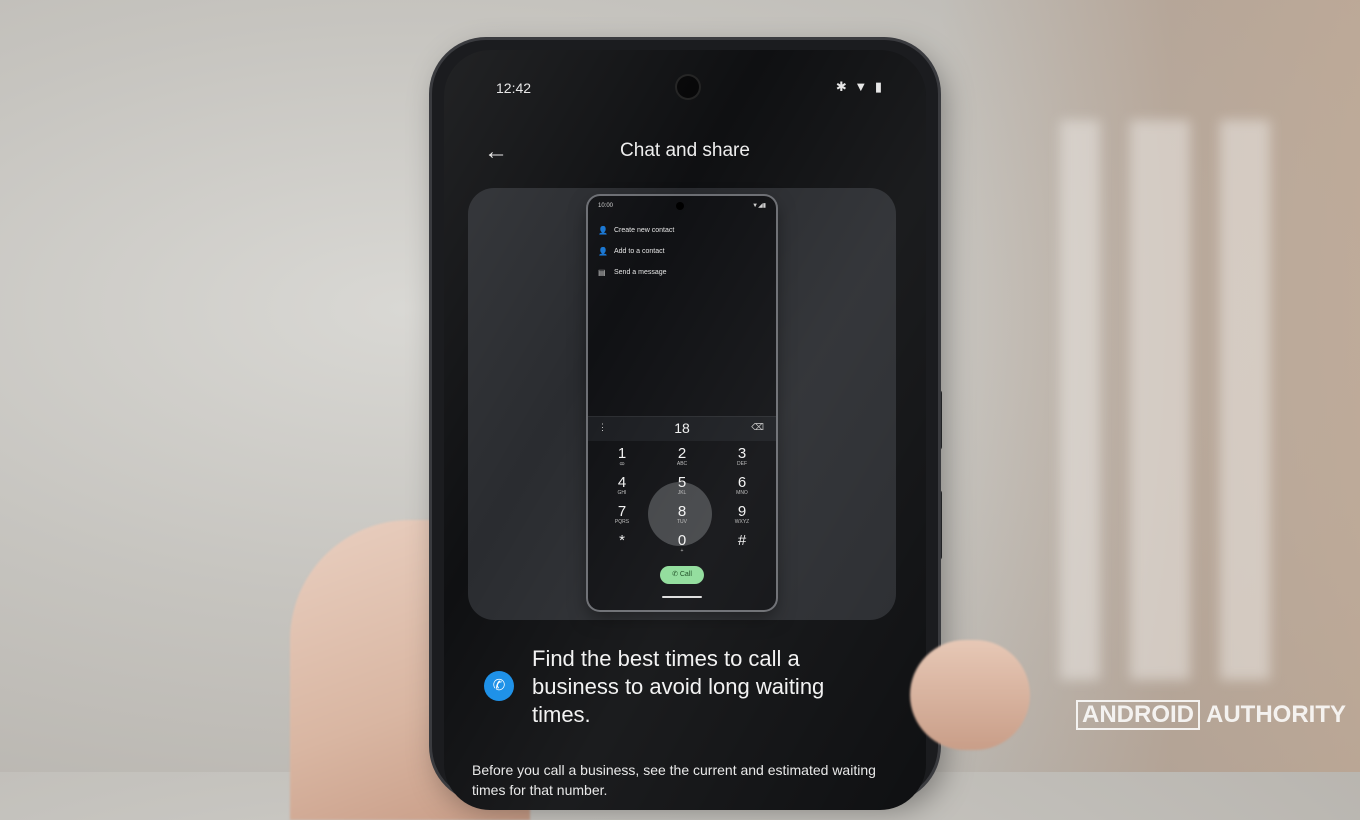  What do you see at coordinates (603, 230) in the screenshot?
I see `add-contact-icon: 👤` at bounding box center [603, 230].